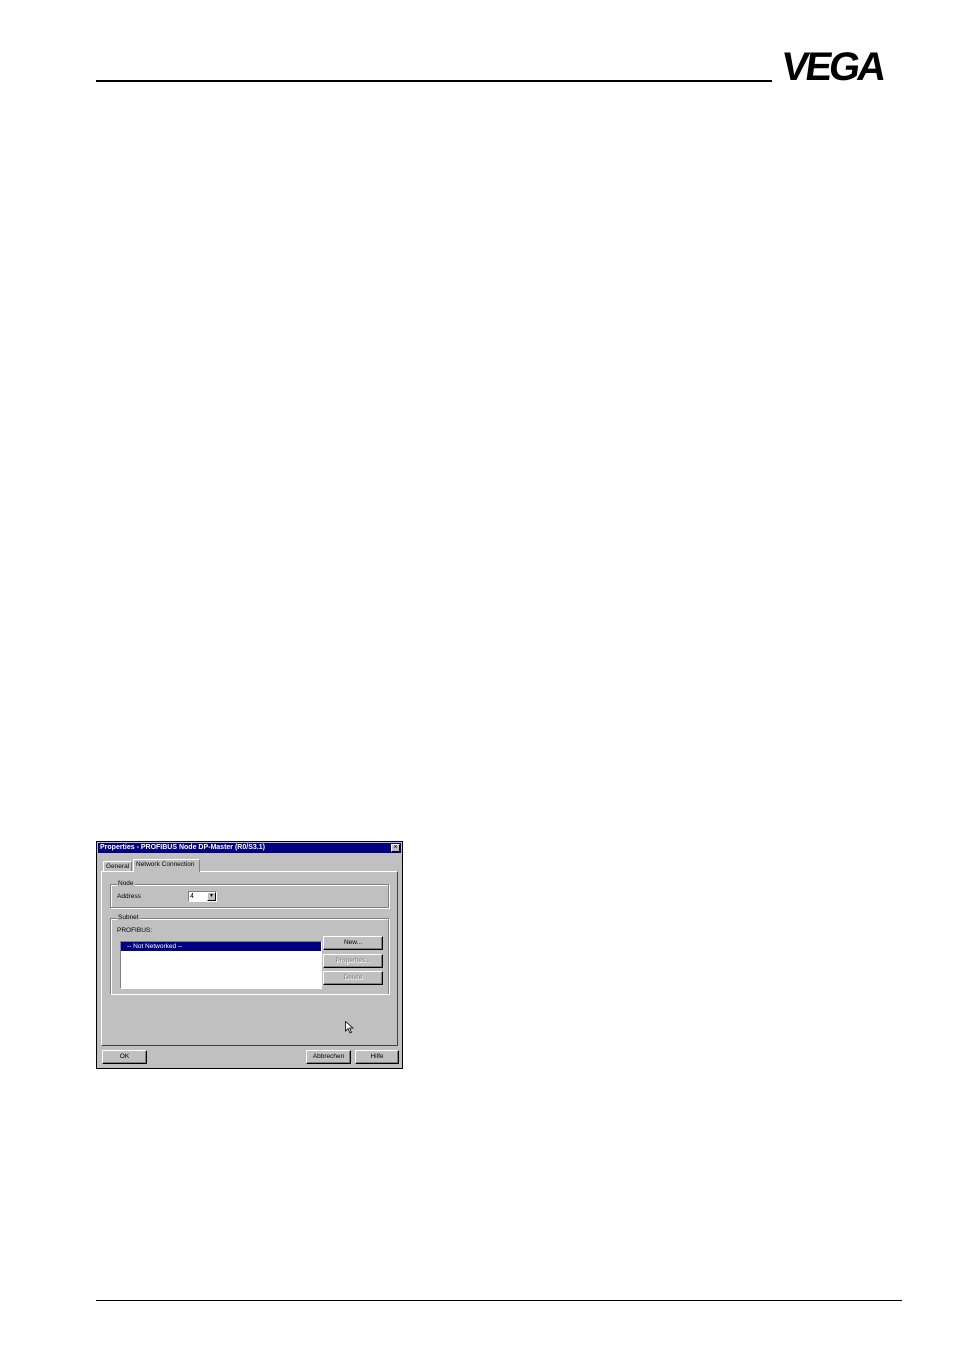 The width and height of the screenshot is (954, 1351). What do you see at coordinates (221, 946) in the screenshot?
I see `list-item: -- Not Networked --` at bounding box center [221, 946].